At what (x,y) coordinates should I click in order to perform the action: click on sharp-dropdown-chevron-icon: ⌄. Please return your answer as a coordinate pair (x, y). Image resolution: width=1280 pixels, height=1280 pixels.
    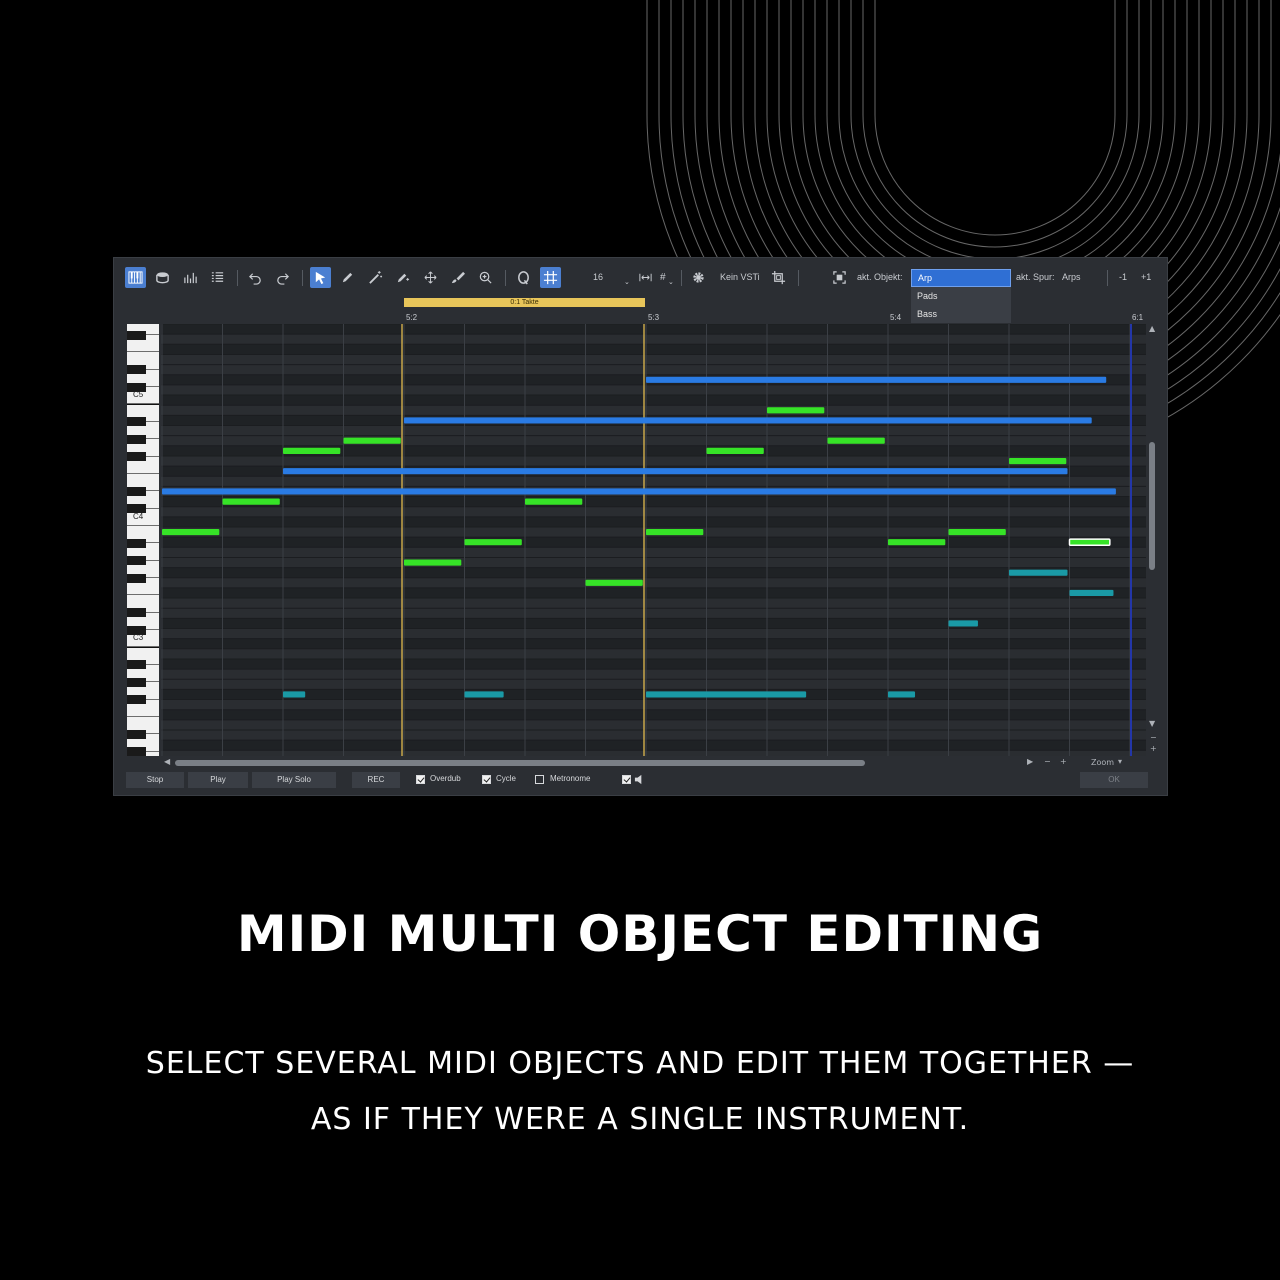
    Looking at the image, I should click on (671, 282).